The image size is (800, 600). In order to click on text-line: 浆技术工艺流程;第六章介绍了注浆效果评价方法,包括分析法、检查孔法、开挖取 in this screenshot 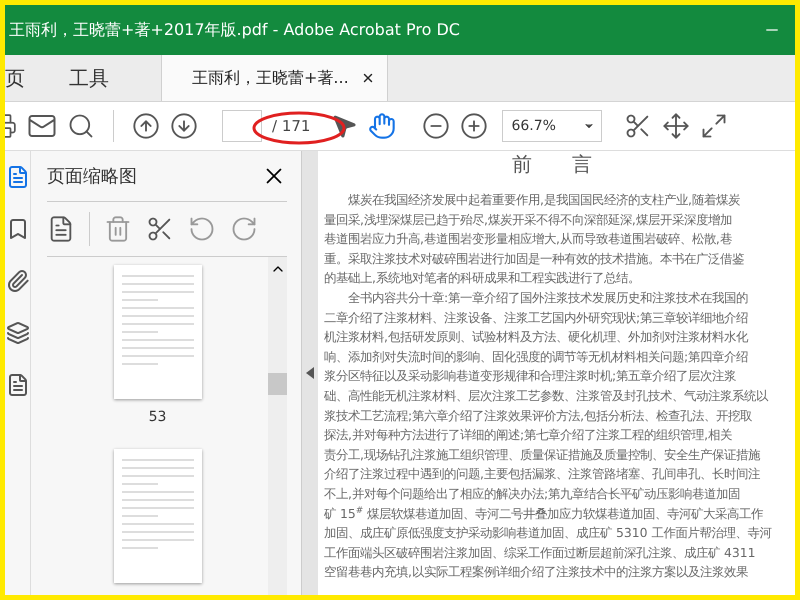, I will do `click(538, 415)`.